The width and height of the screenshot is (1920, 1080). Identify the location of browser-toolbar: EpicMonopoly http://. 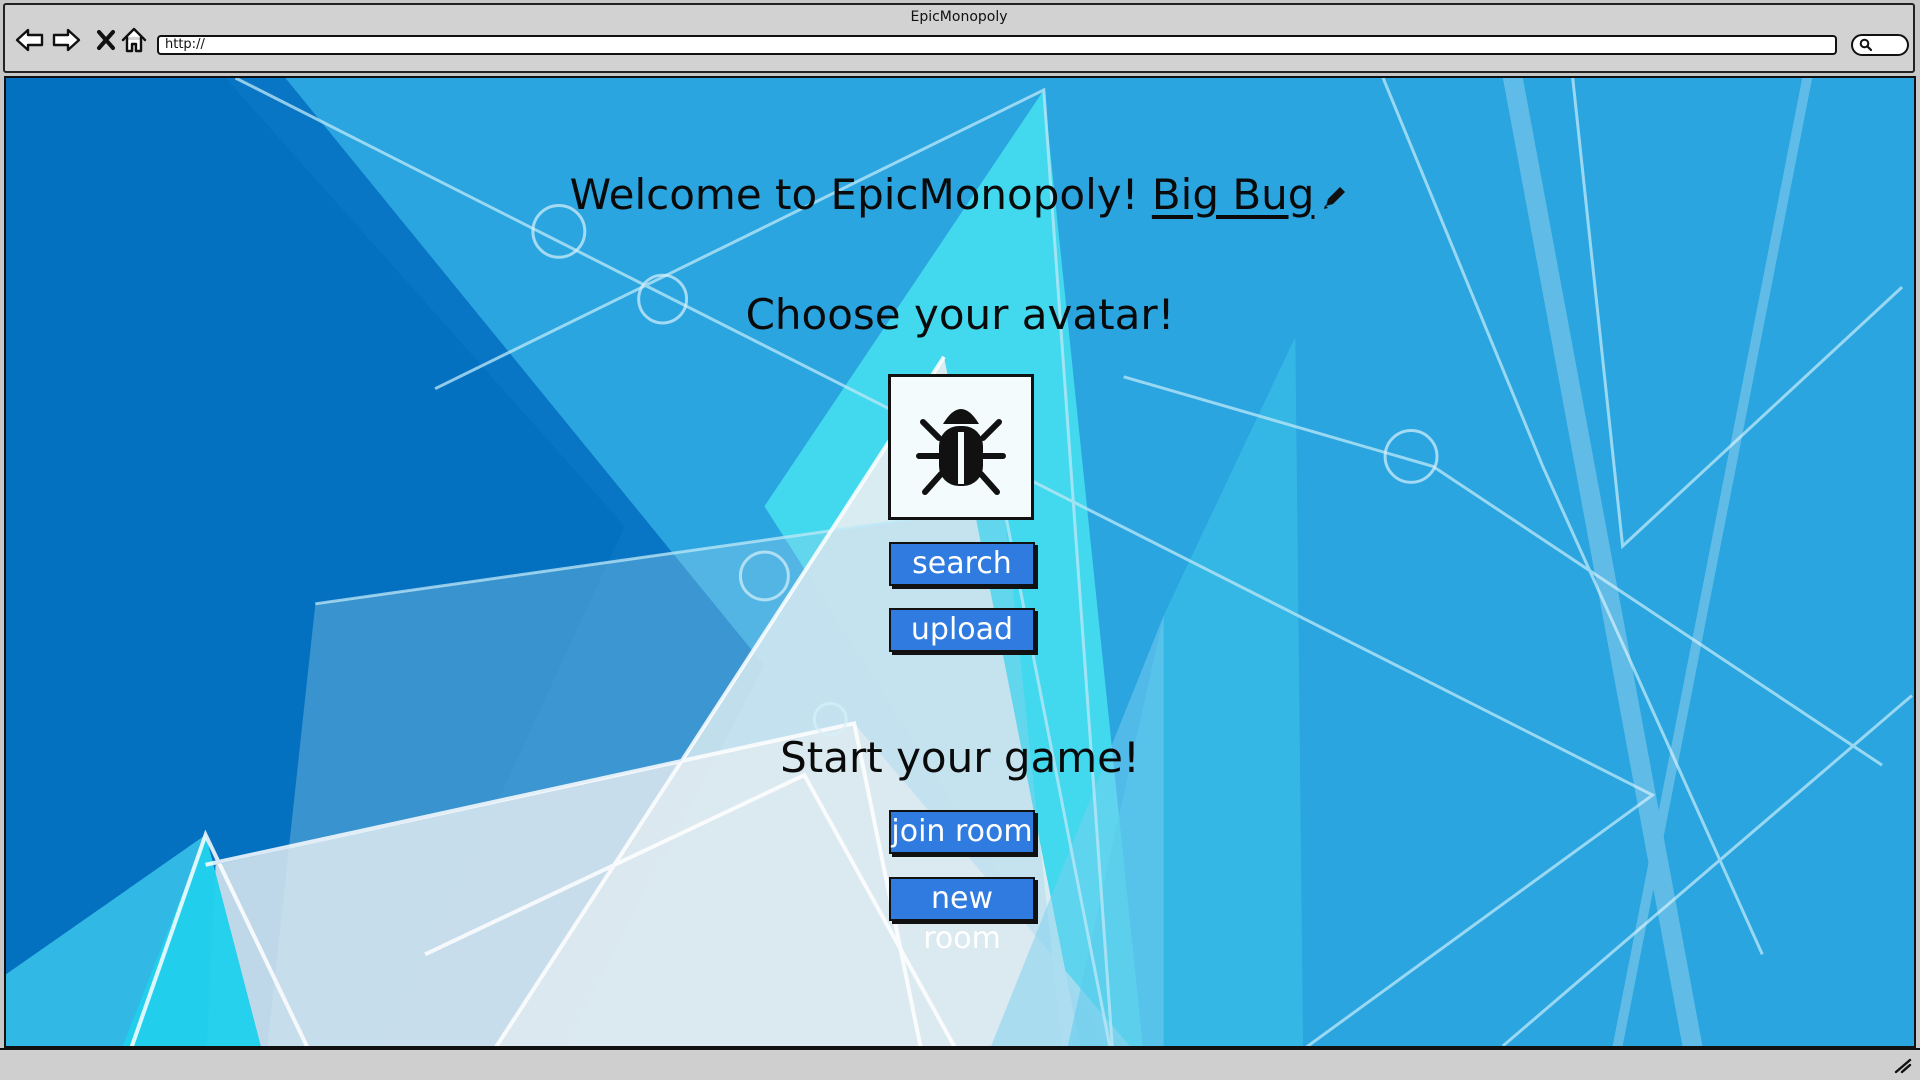
(959, 38).